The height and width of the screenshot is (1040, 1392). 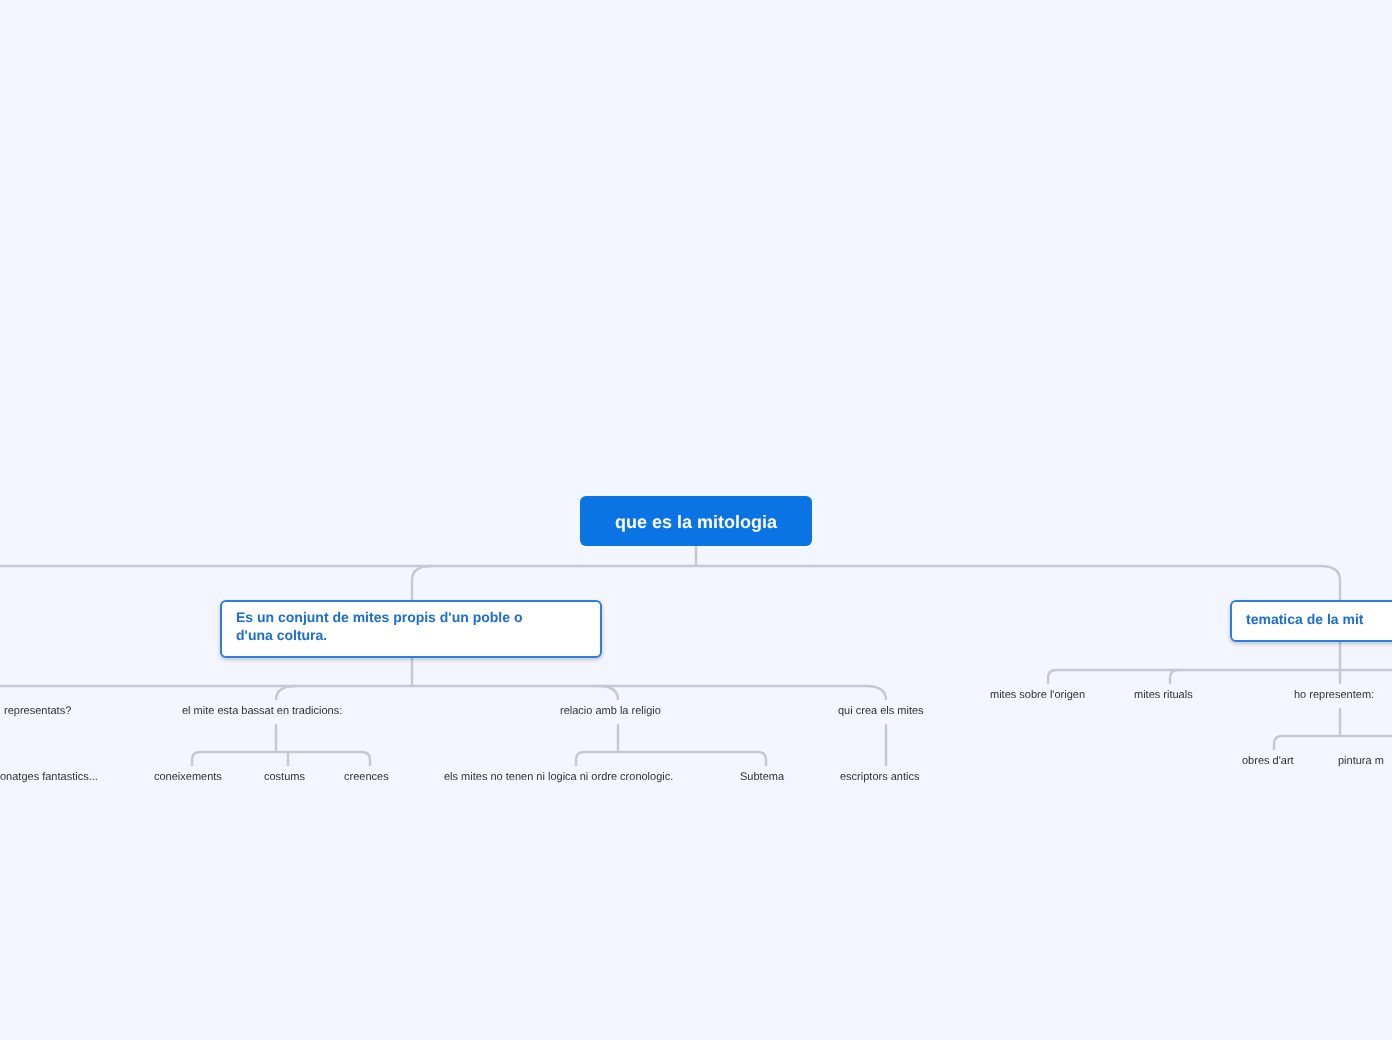 I want to click on connector-line, so click(x=886, y=745).